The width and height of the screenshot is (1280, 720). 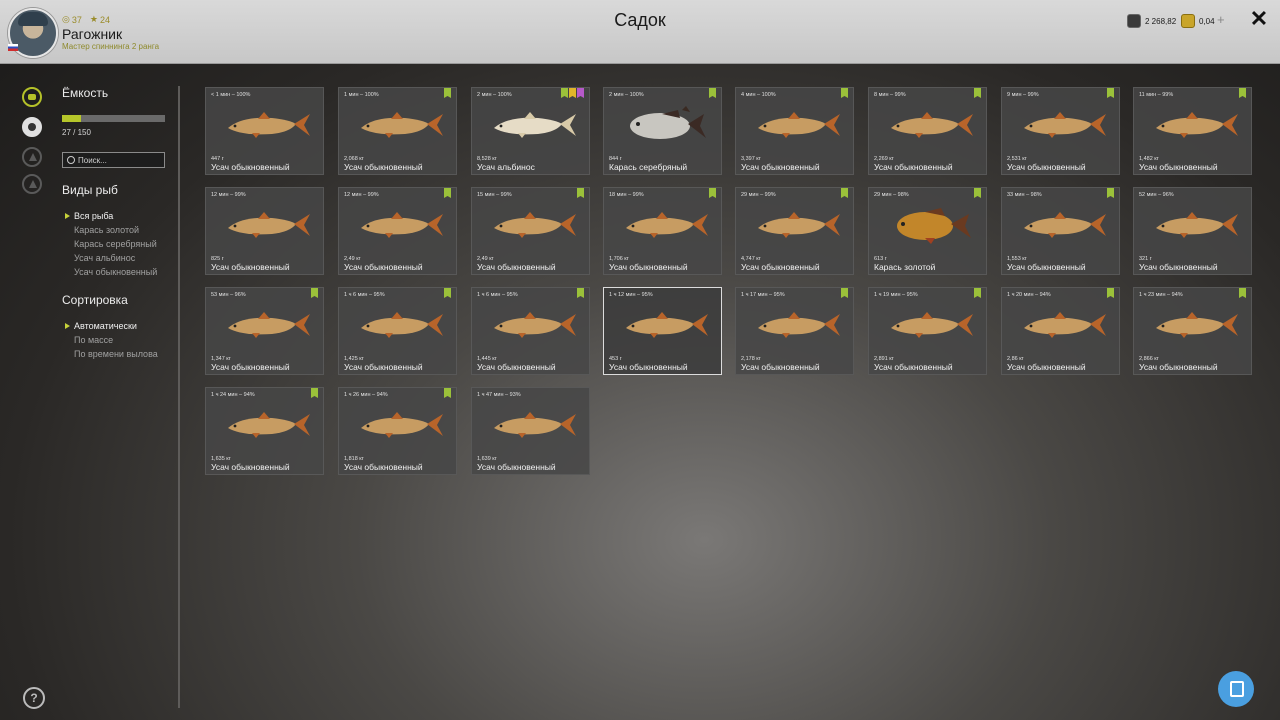 I want to click on fish-card: 8 мин – 99% 2,269 кг Усач обыкновенный, so click(x=927, y=131).